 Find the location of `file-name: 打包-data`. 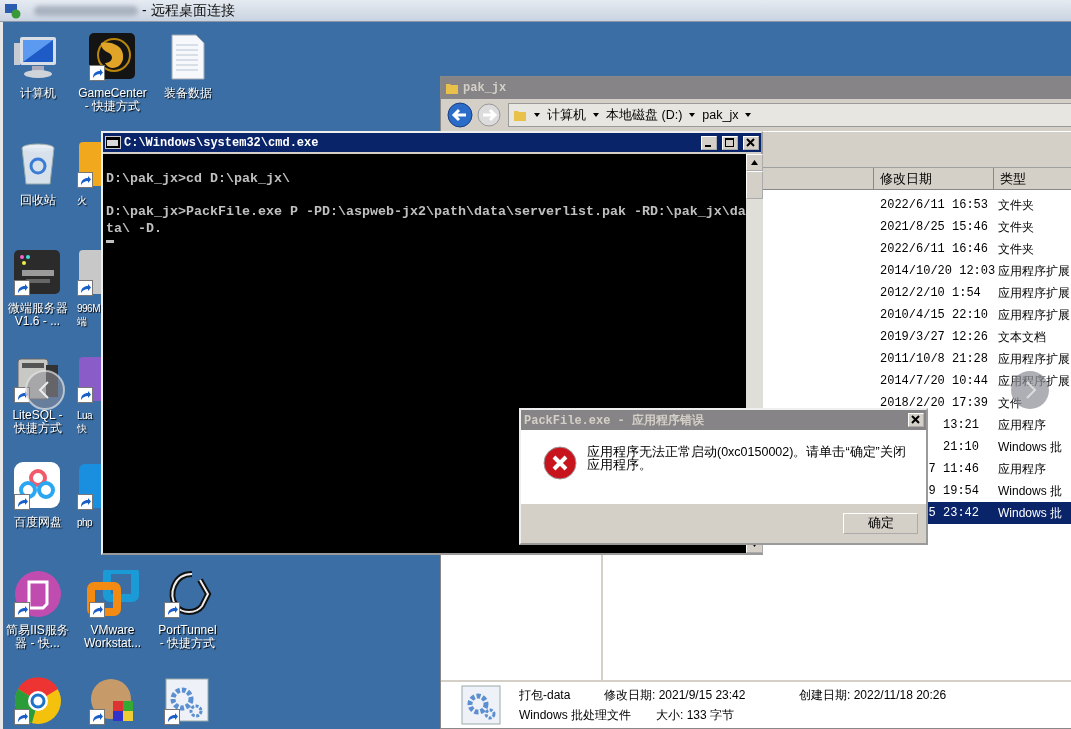

file-name: 打包-data is located at coordinates (545, 695).